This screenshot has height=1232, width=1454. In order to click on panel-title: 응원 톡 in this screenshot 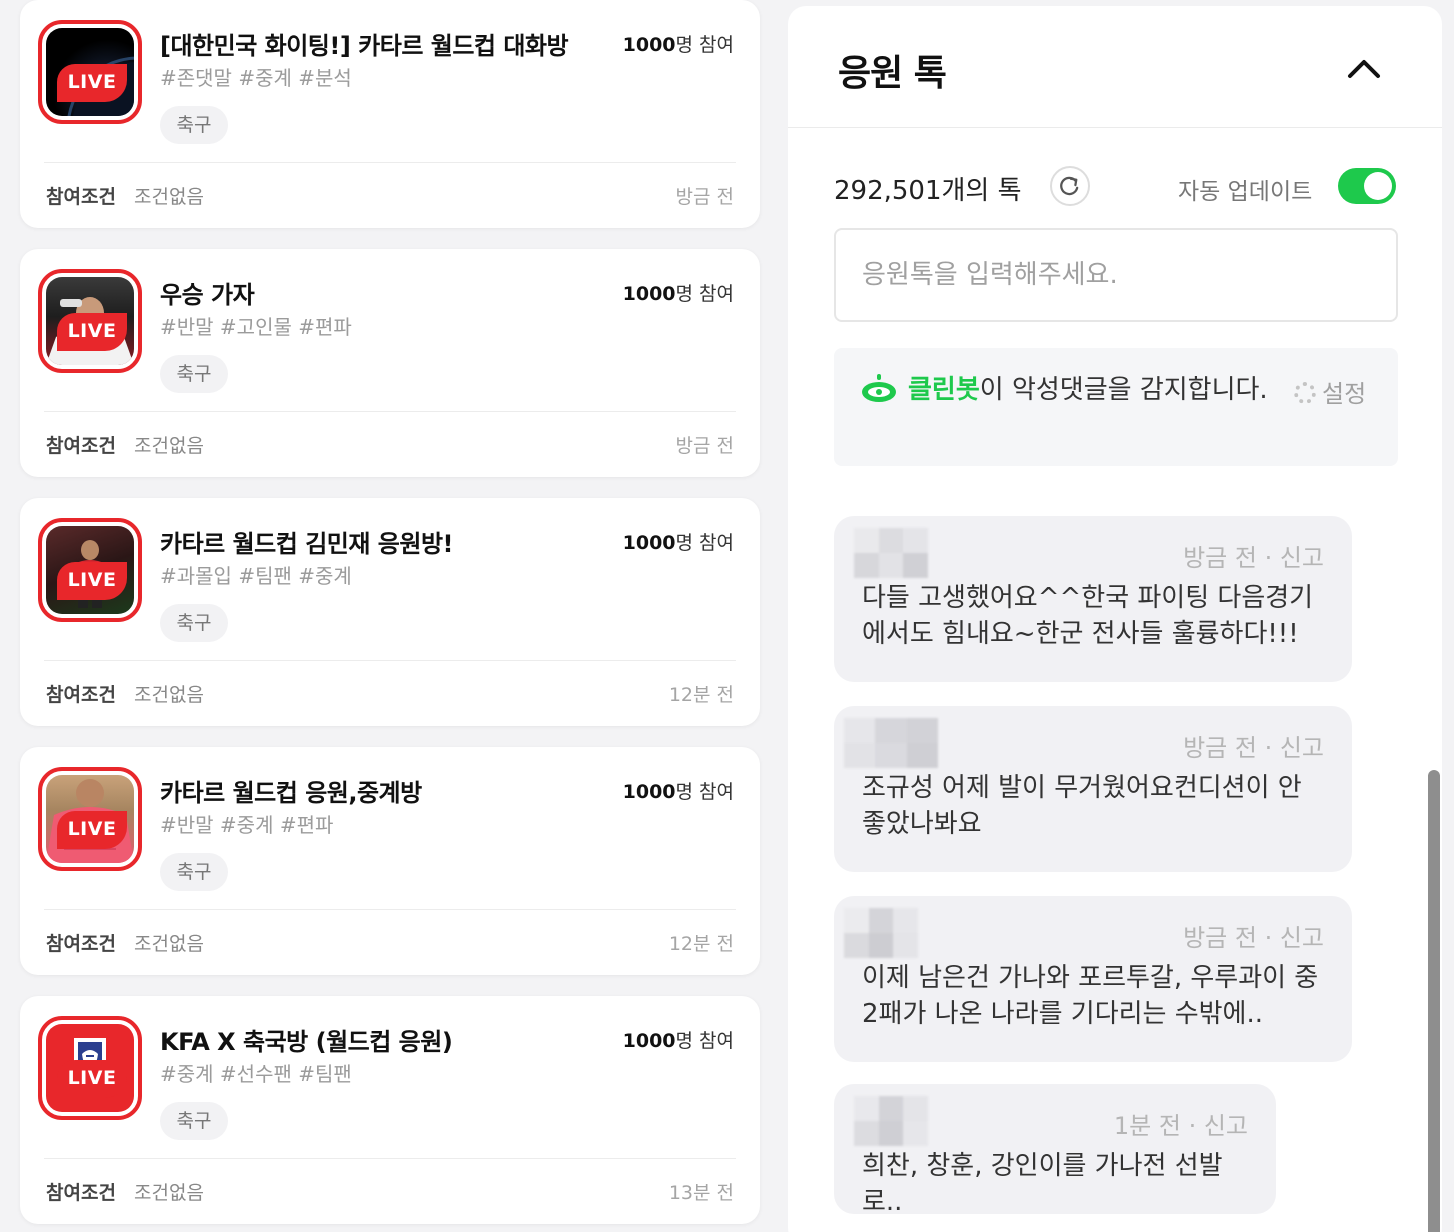, I will do `click(892, 73)`.